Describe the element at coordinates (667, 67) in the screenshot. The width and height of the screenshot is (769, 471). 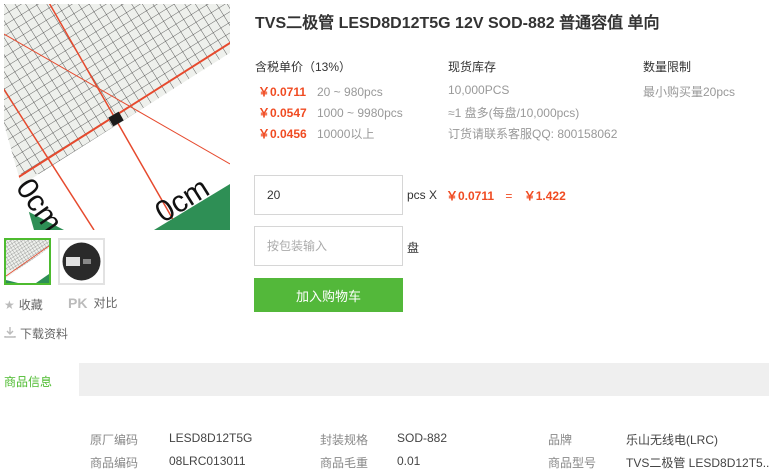
I see `limit-header: 数量限制` at that location.